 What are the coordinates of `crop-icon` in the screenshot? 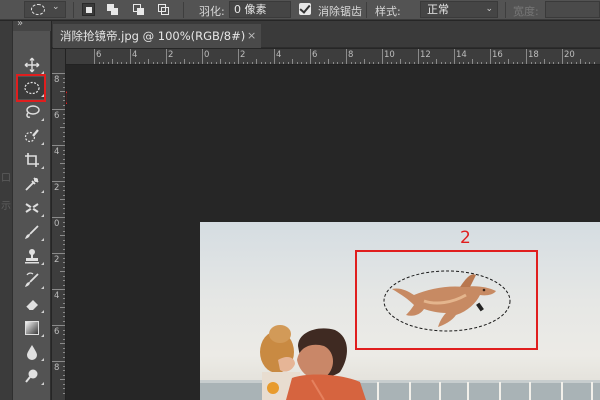 It's located at (32, 160).